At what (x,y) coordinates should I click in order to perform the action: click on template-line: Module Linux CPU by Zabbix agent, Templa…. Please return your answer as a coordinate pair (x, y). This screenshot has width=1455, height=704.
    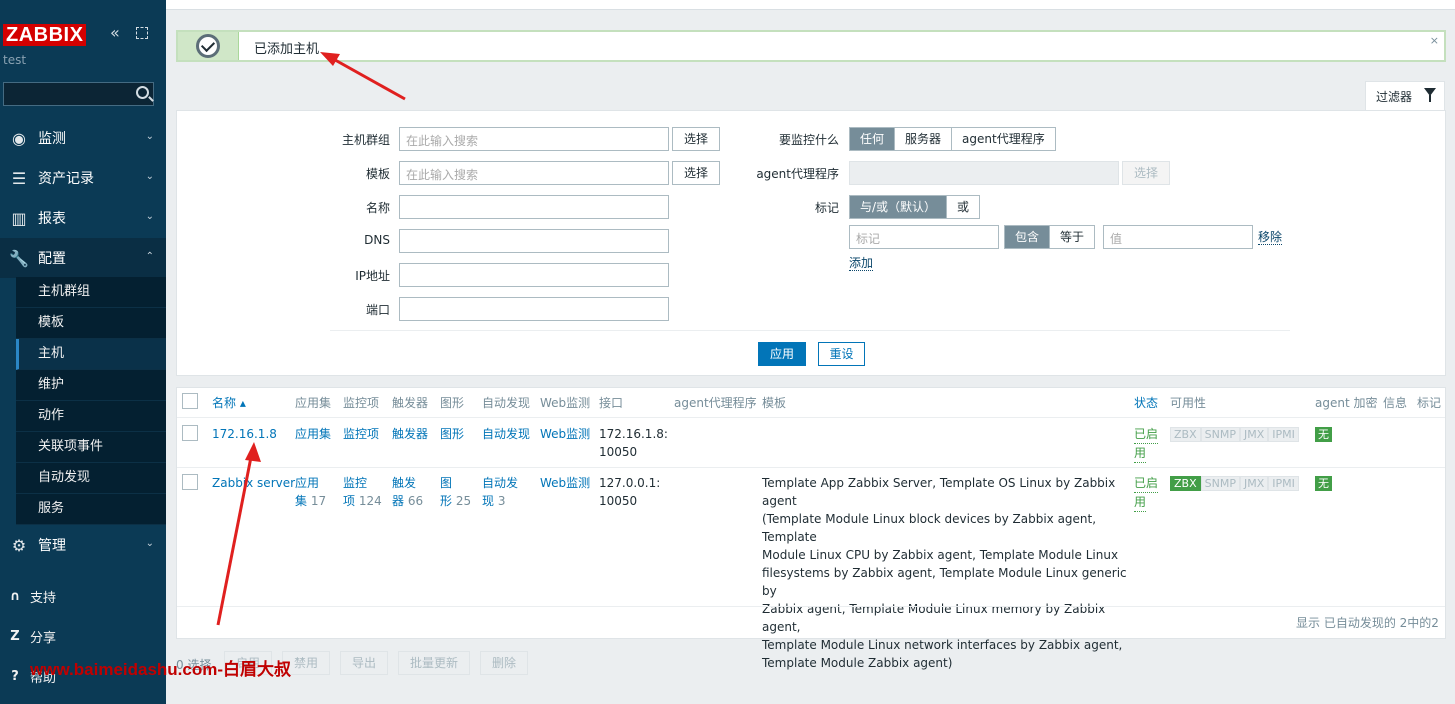
    Looking at the image, I should click on (944, 555).